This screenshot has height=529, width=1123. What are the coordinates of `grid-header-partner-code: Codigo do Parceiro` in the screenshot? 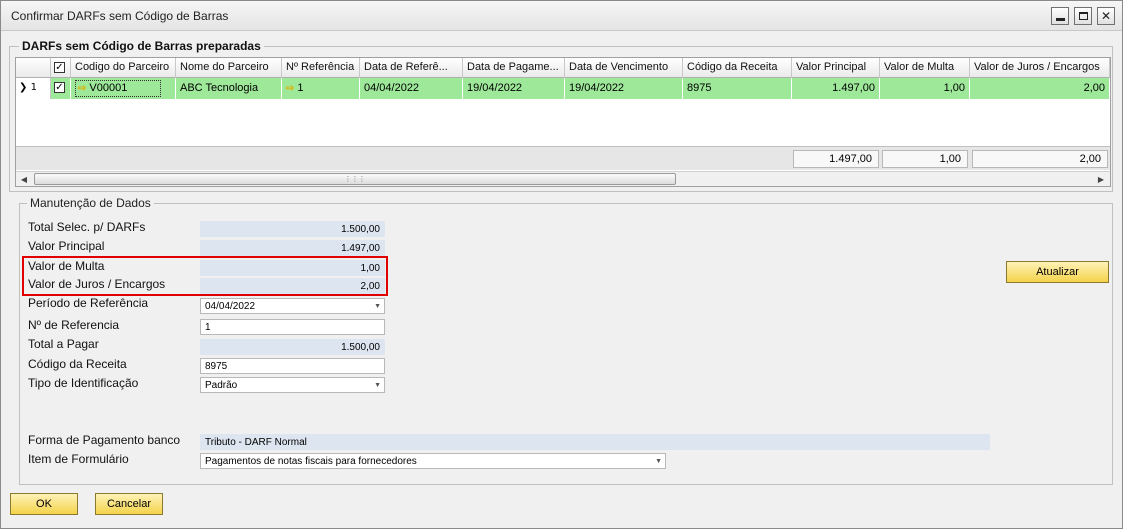 It's located at (123, 68).